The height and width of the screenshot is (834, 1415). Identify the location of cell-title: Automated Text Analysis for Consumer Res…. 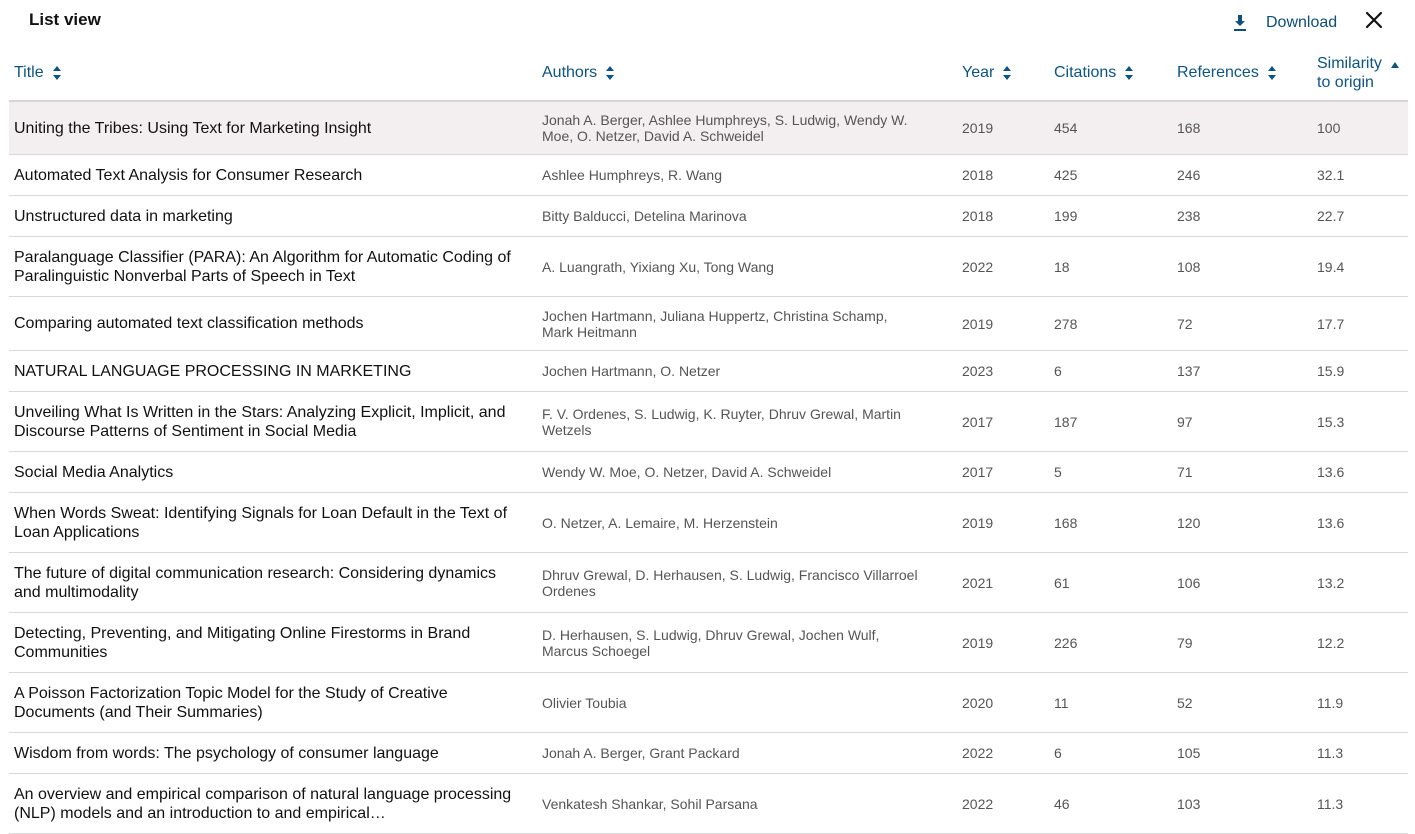
(264, 175).